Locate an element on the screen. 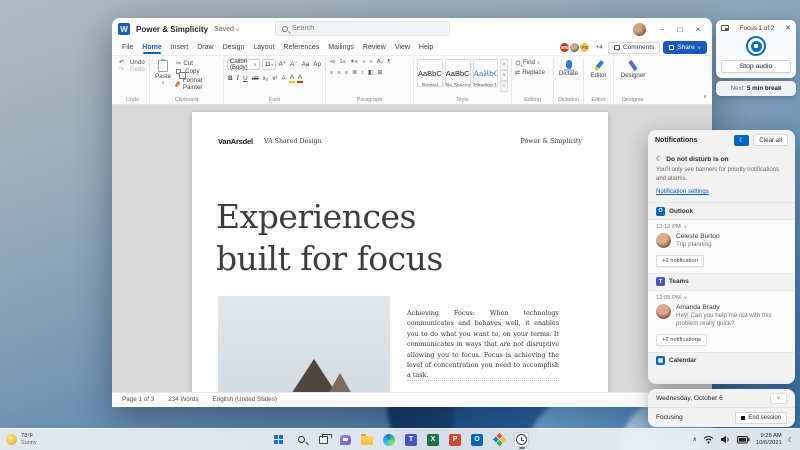  document-heading: Experiences built for focus is located at coordinates (329, 238).